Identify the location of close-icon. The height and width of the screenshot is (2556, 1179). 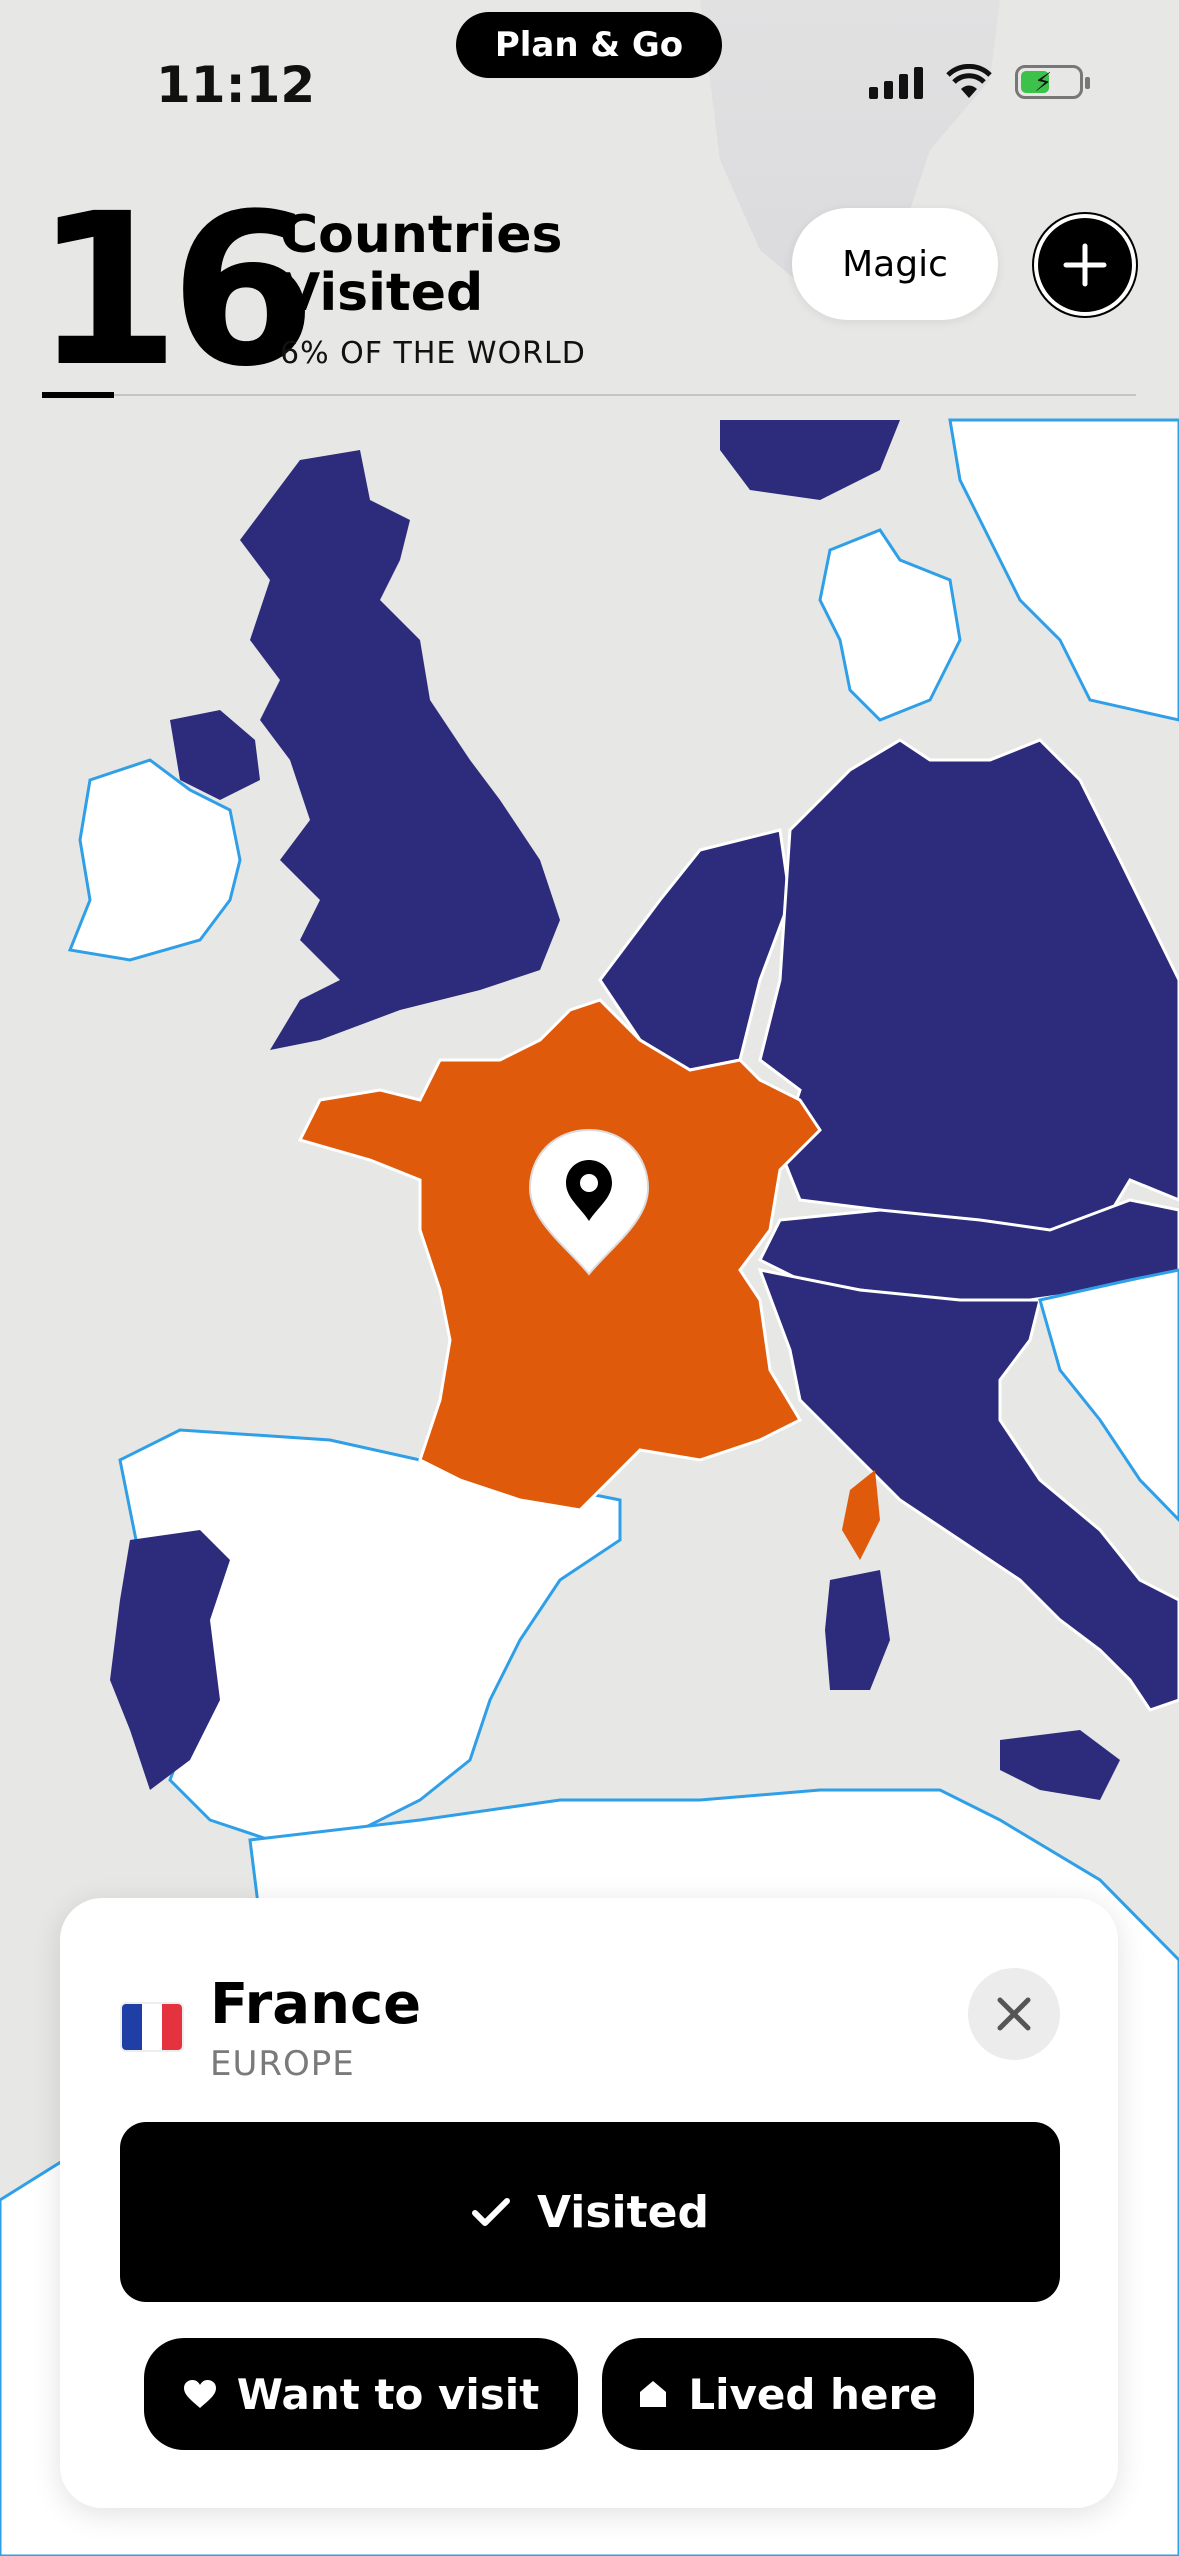
(1014, 2014).